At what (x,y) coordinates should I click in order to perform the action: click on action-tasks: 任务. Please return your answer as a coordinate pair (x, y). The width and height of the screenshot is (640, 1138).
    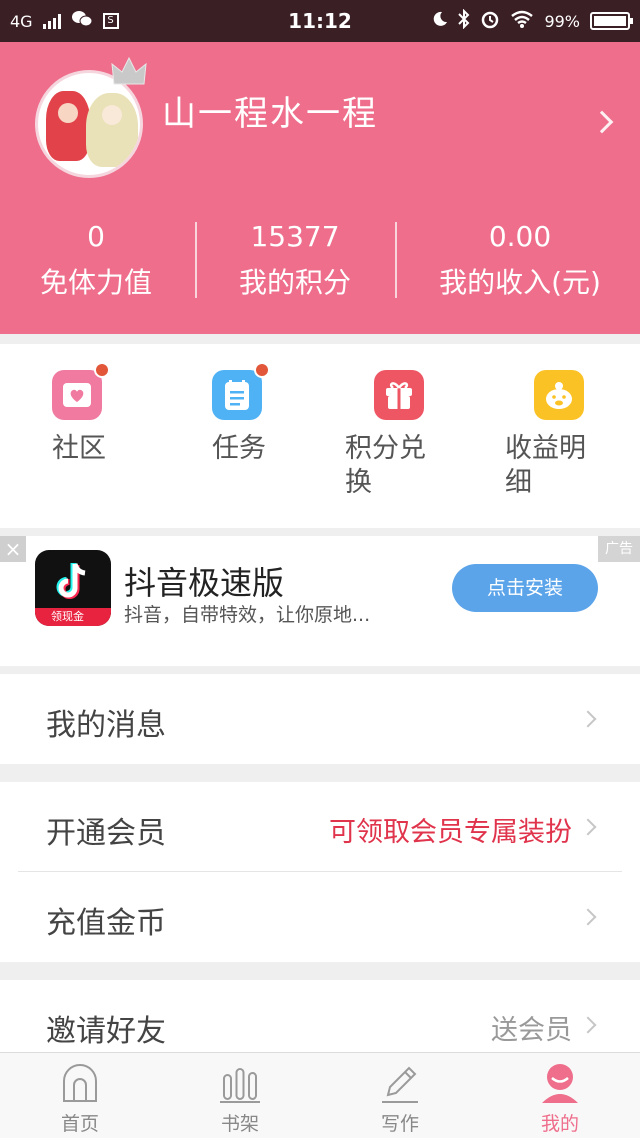
    Looking at the image, I should click on (272, 414).